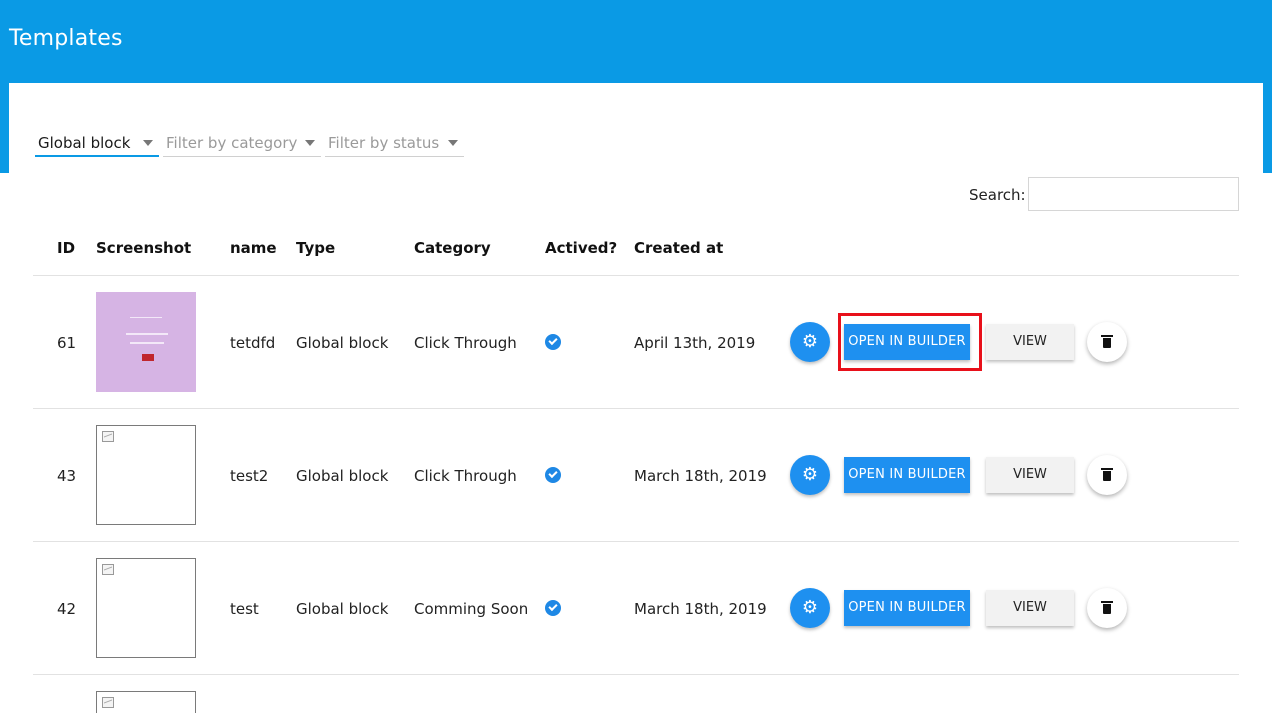 This screenshot has width=1272, height=713. I want to click on row-category: Comming Soon, so click(471, 609).